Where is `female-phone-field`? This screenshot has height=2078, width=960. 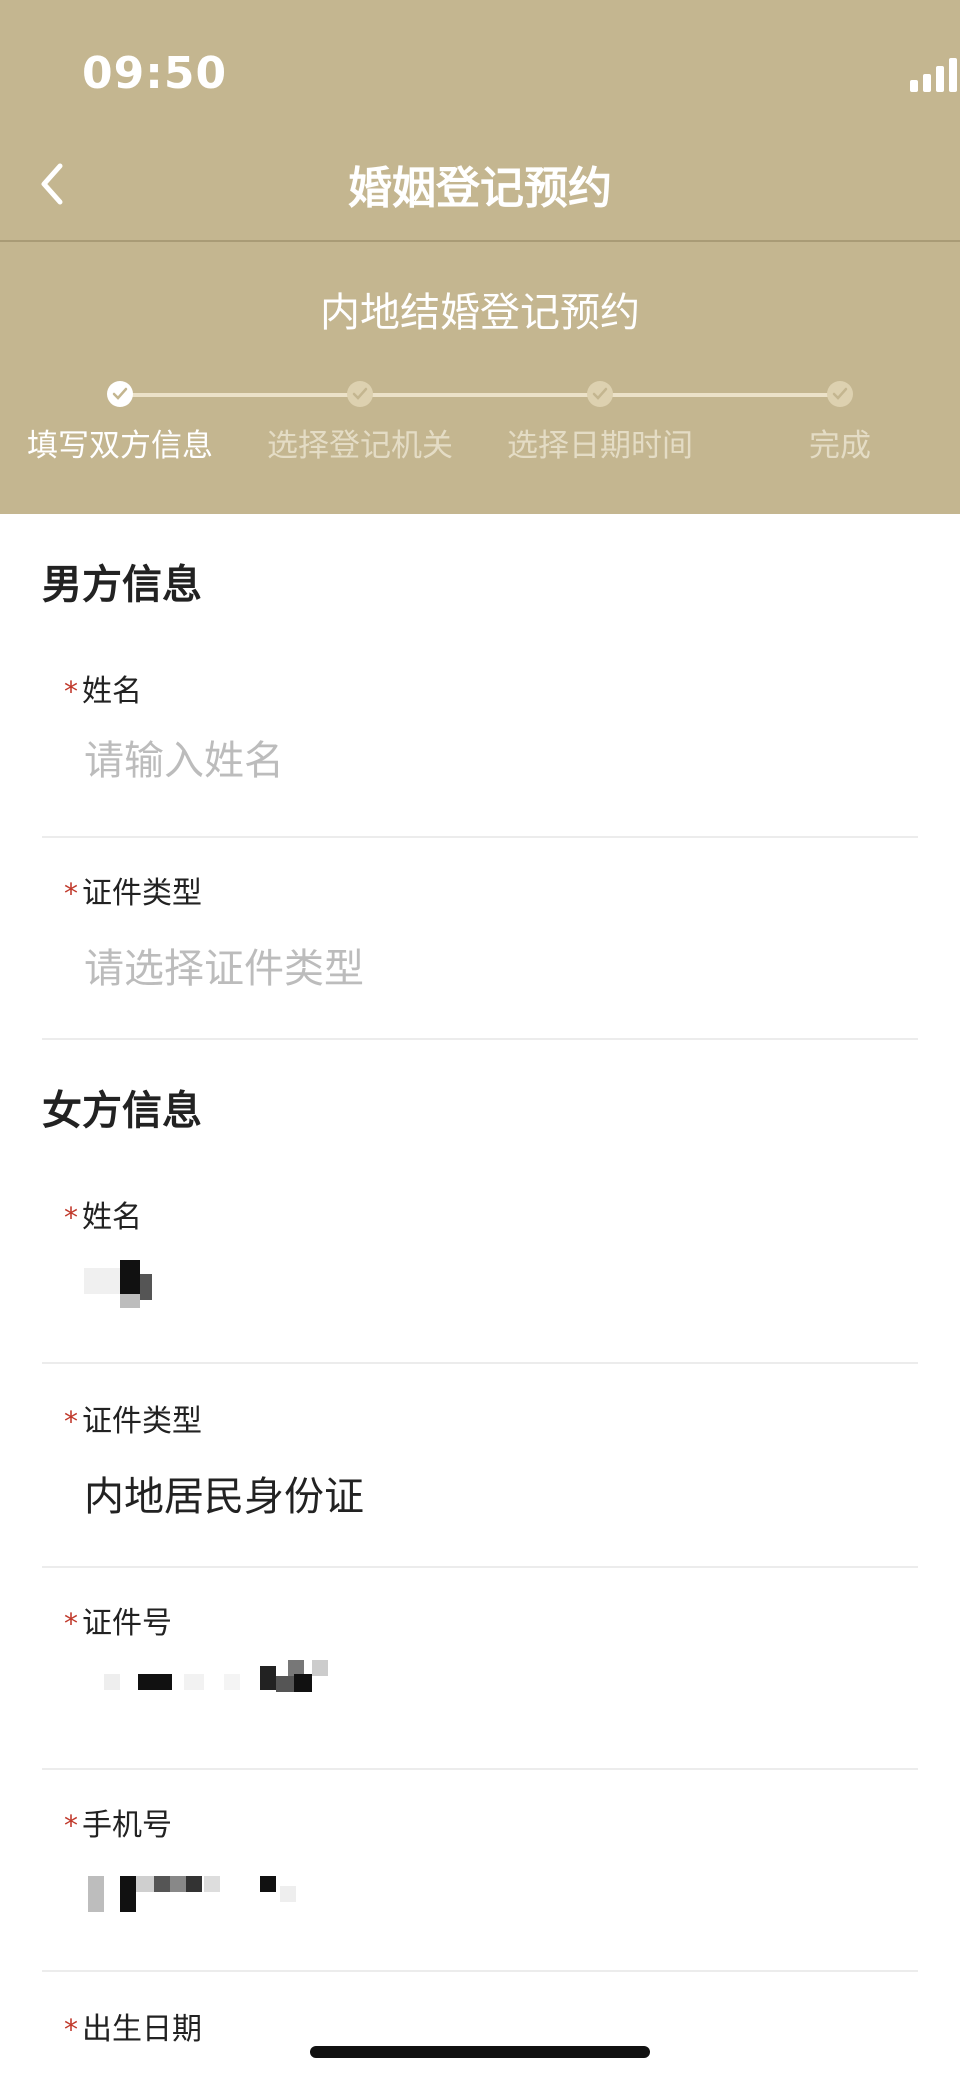 female-phone-field is located at coordinates (494, 1896).